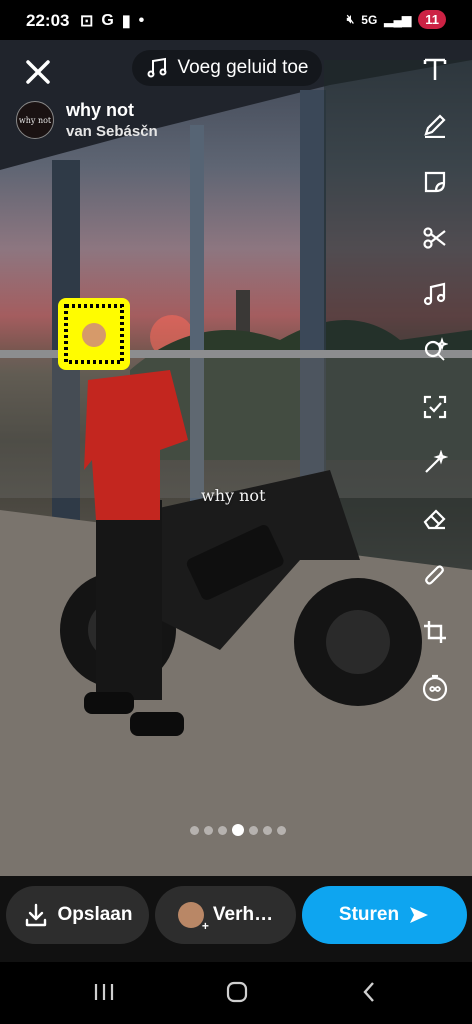  What do you see at coordinates (100, 110) in the screenshot?
I see `profile-name: why not` at bounding box center [100, 110].